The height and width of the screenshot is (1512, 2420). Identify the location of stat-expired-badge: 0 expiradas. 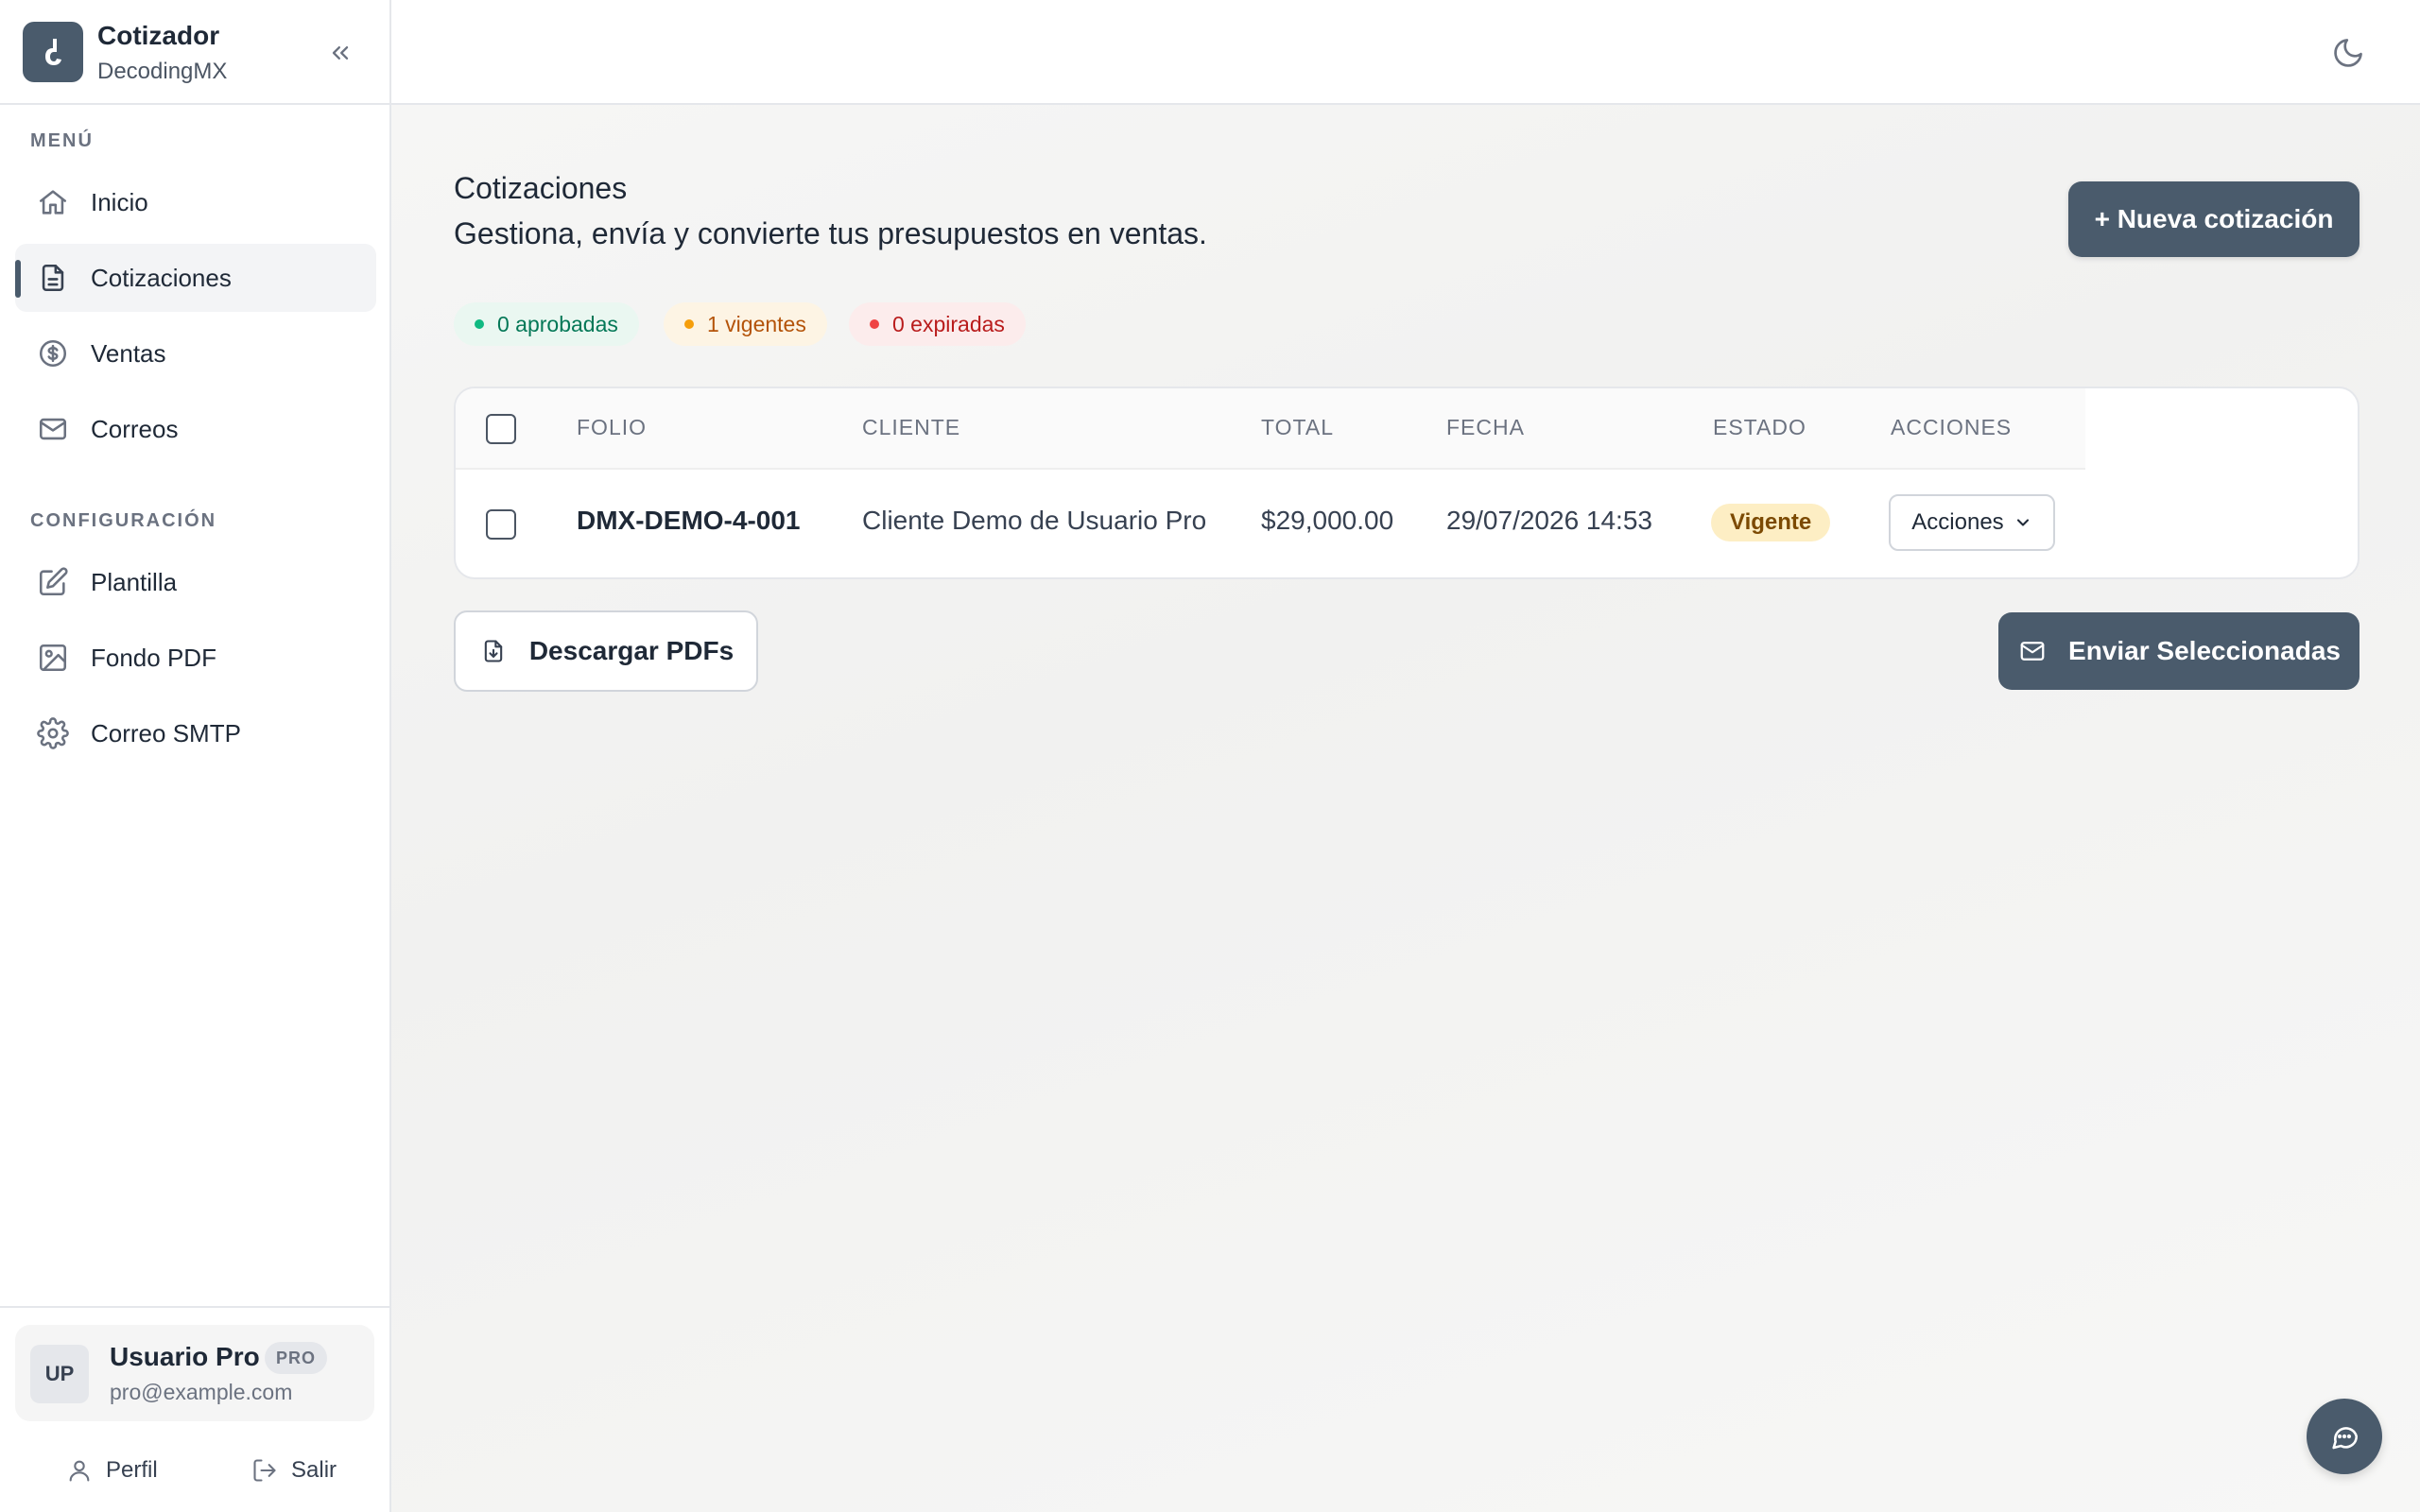
(938, 324).